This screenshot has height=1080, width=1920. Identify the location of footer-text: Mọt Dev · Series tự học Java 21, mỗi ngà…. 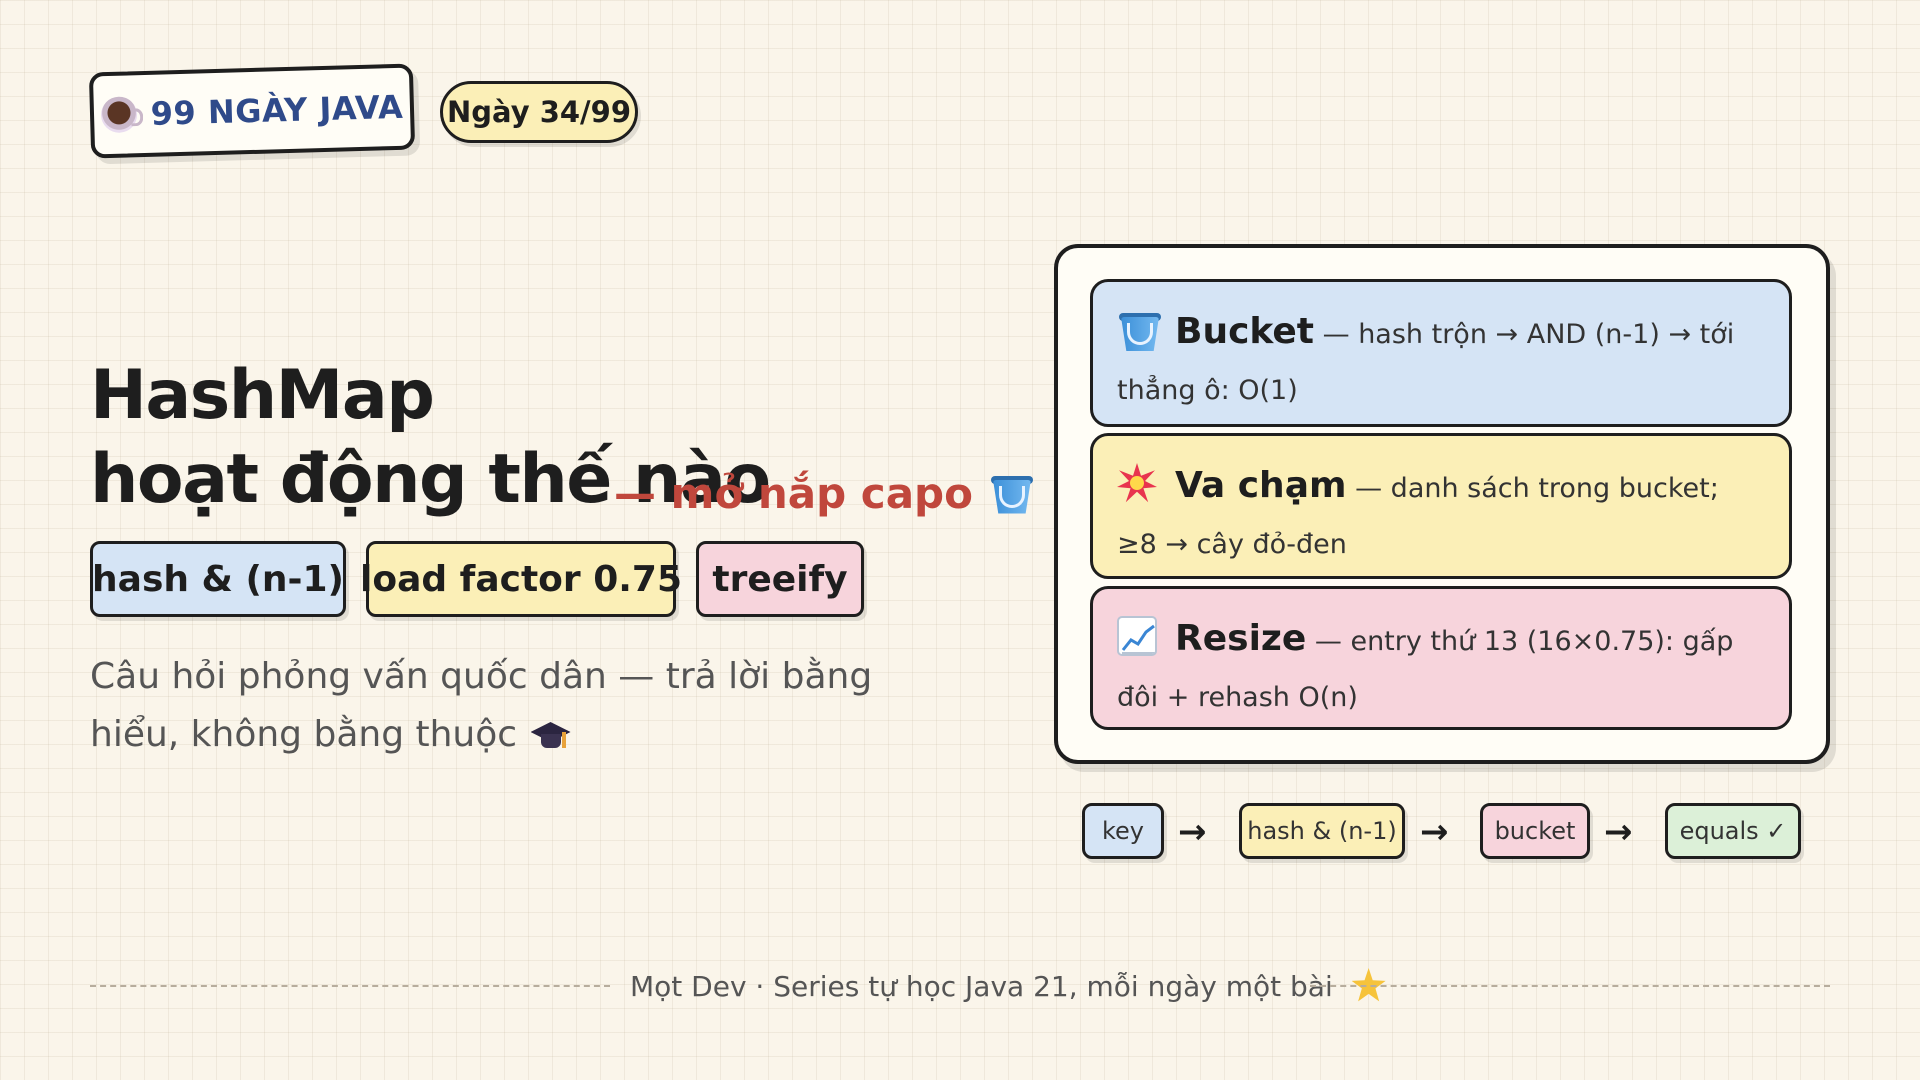
(981, 986).